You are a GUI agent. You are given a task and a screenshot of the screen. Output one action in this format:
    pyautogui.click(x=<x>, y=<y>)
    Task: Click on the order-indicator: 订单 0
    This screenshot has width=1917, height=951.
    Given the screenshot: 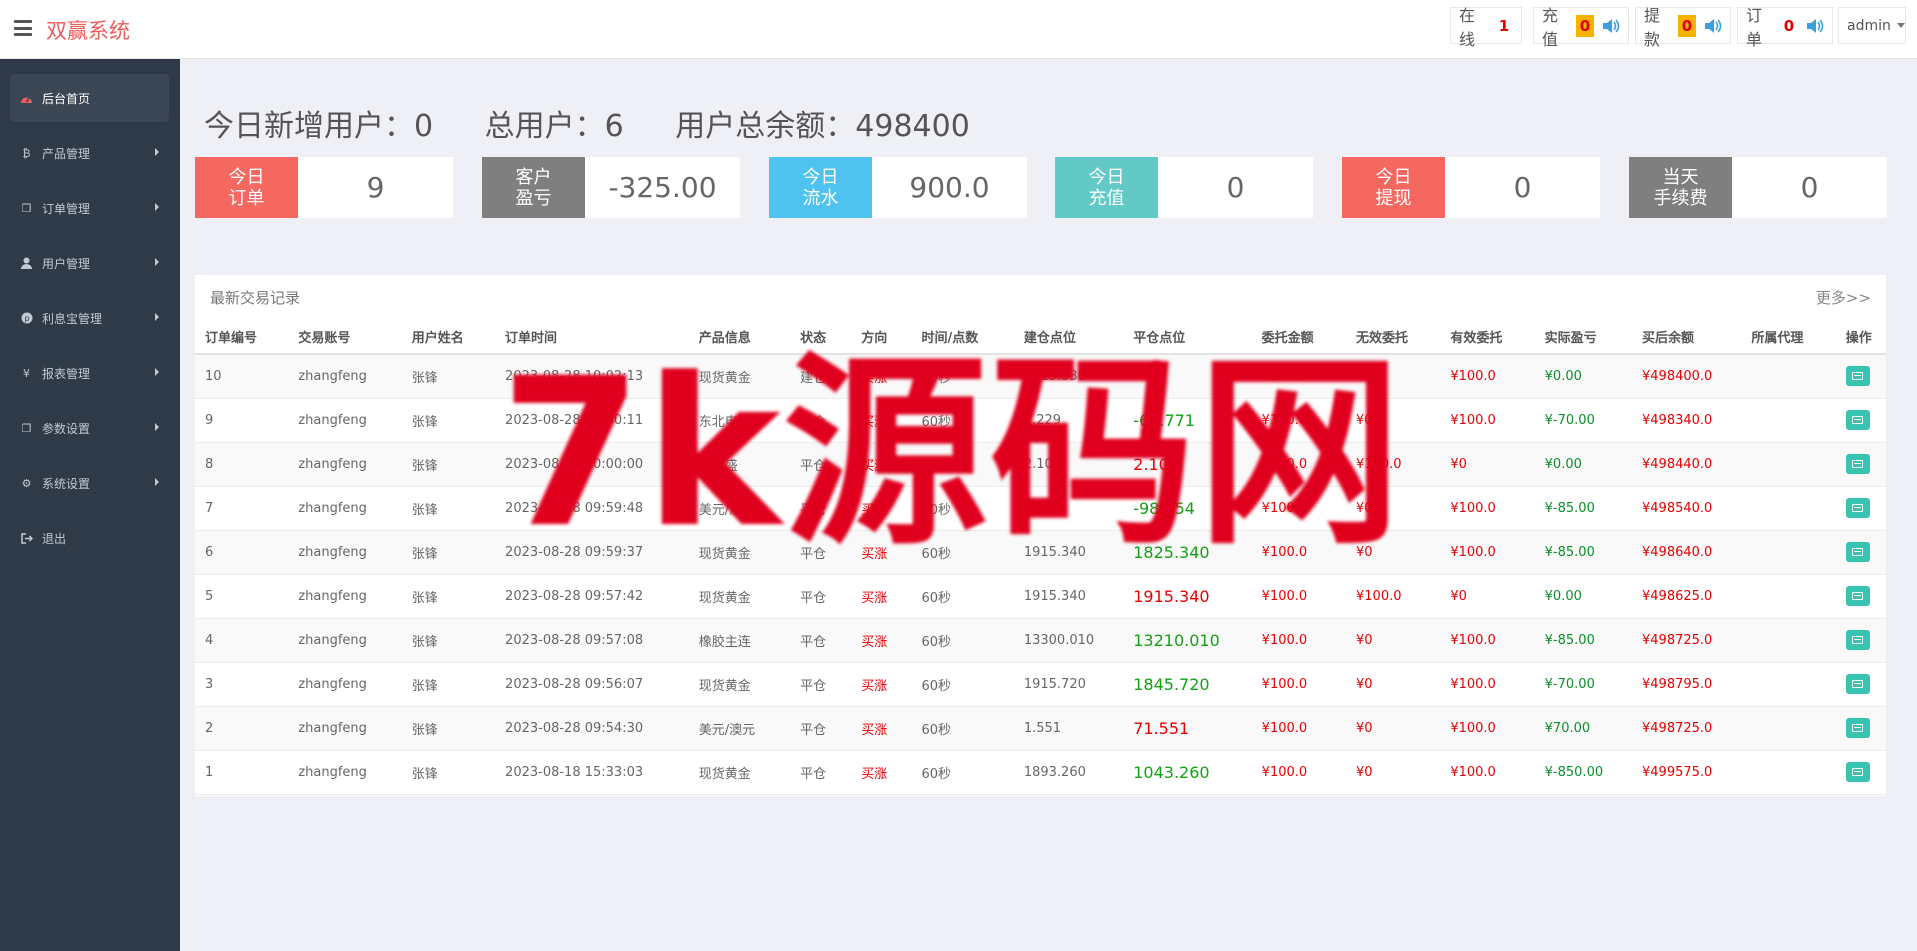 What is the action you would take?
    pyautogui.click(x=1785, y=27)
    